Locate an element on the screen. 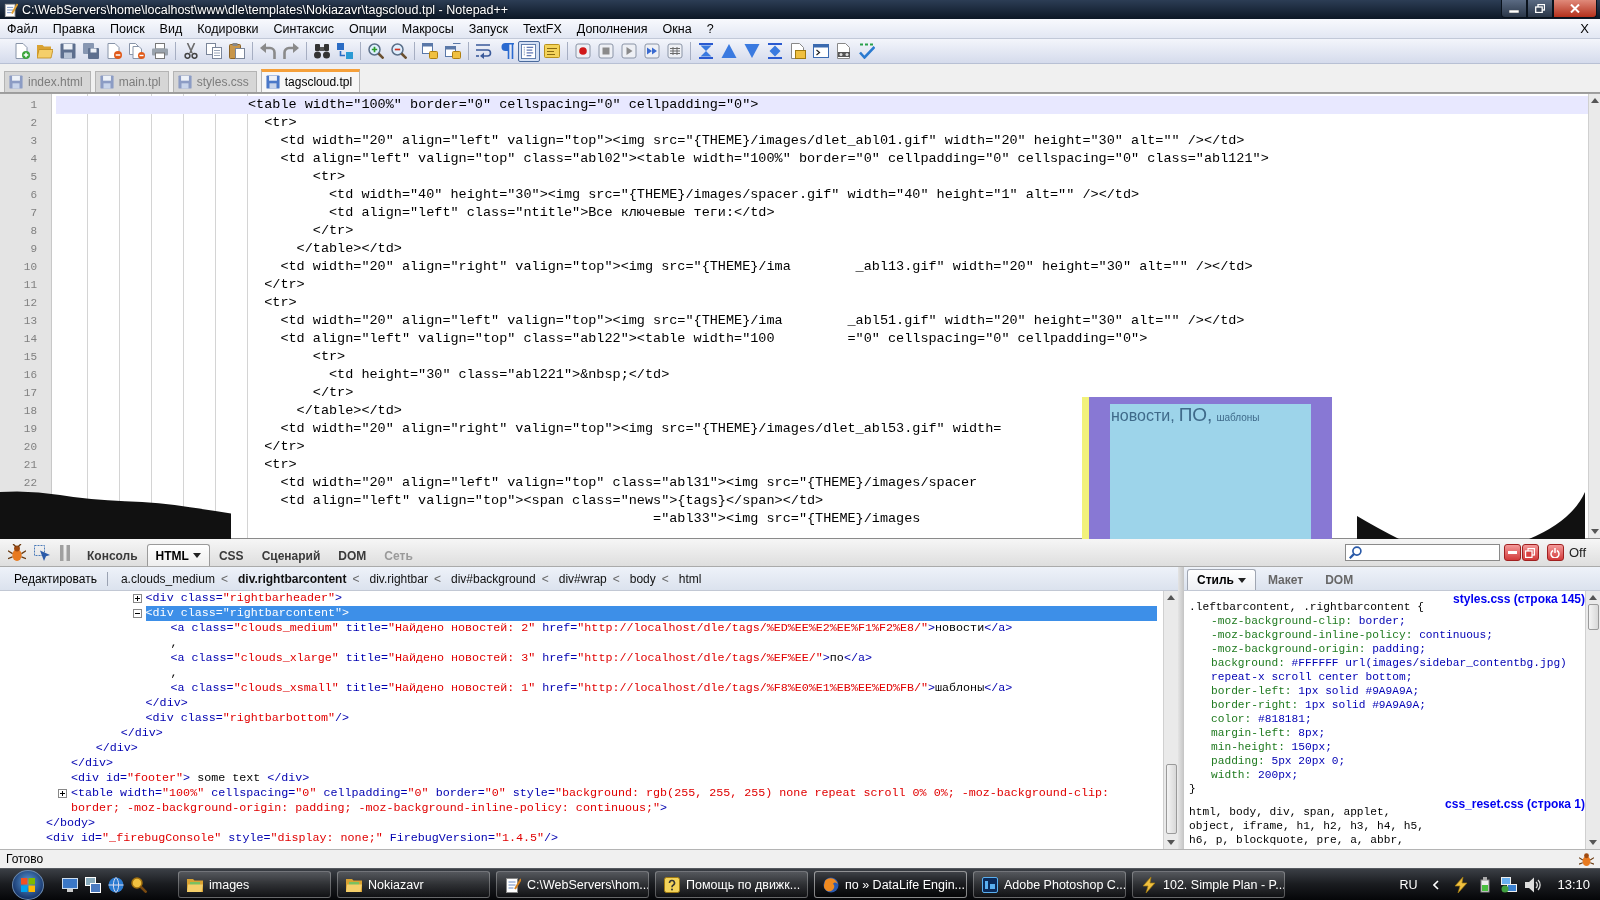 This screenshot has width=1600, height=900. taskbar-button: images is located at coordinates (254, 884).